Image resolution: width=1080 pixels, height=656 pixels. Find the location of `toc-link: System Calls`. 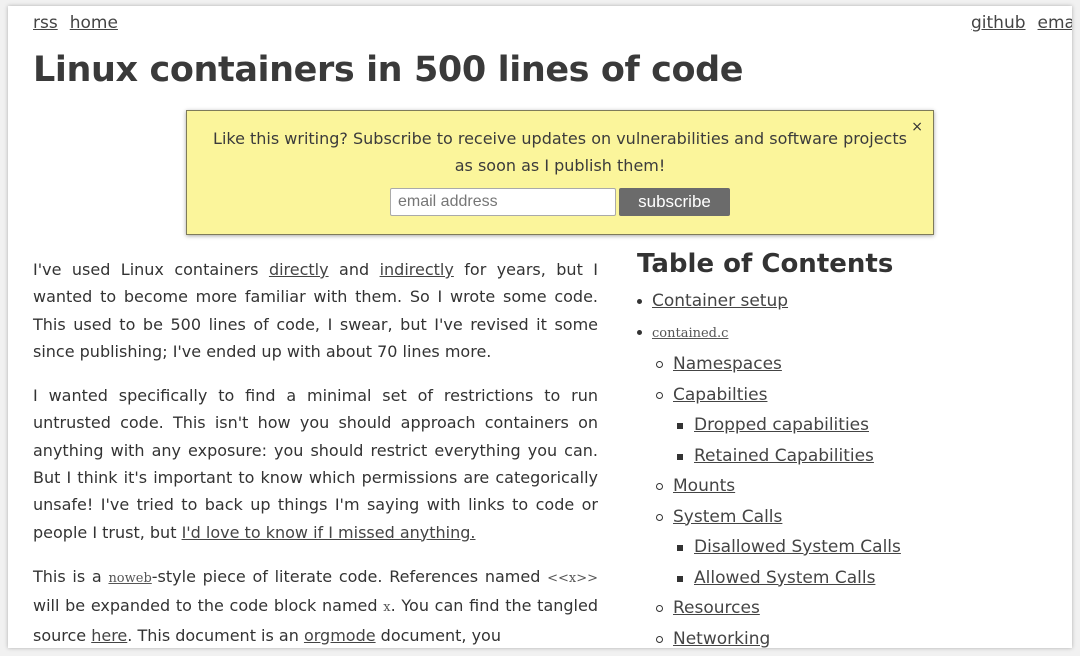

toc-link: System Calls is located at coordinates (727, 517).